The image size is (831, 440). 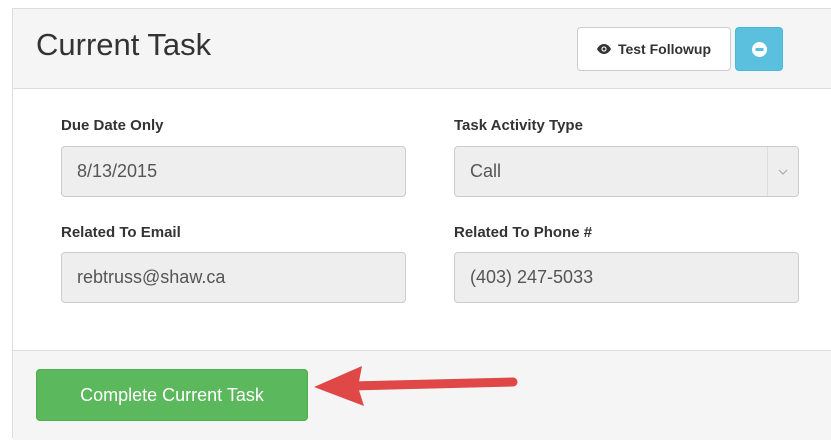 I want to click on email-label: Related To Email, so click(x=121, y=232).